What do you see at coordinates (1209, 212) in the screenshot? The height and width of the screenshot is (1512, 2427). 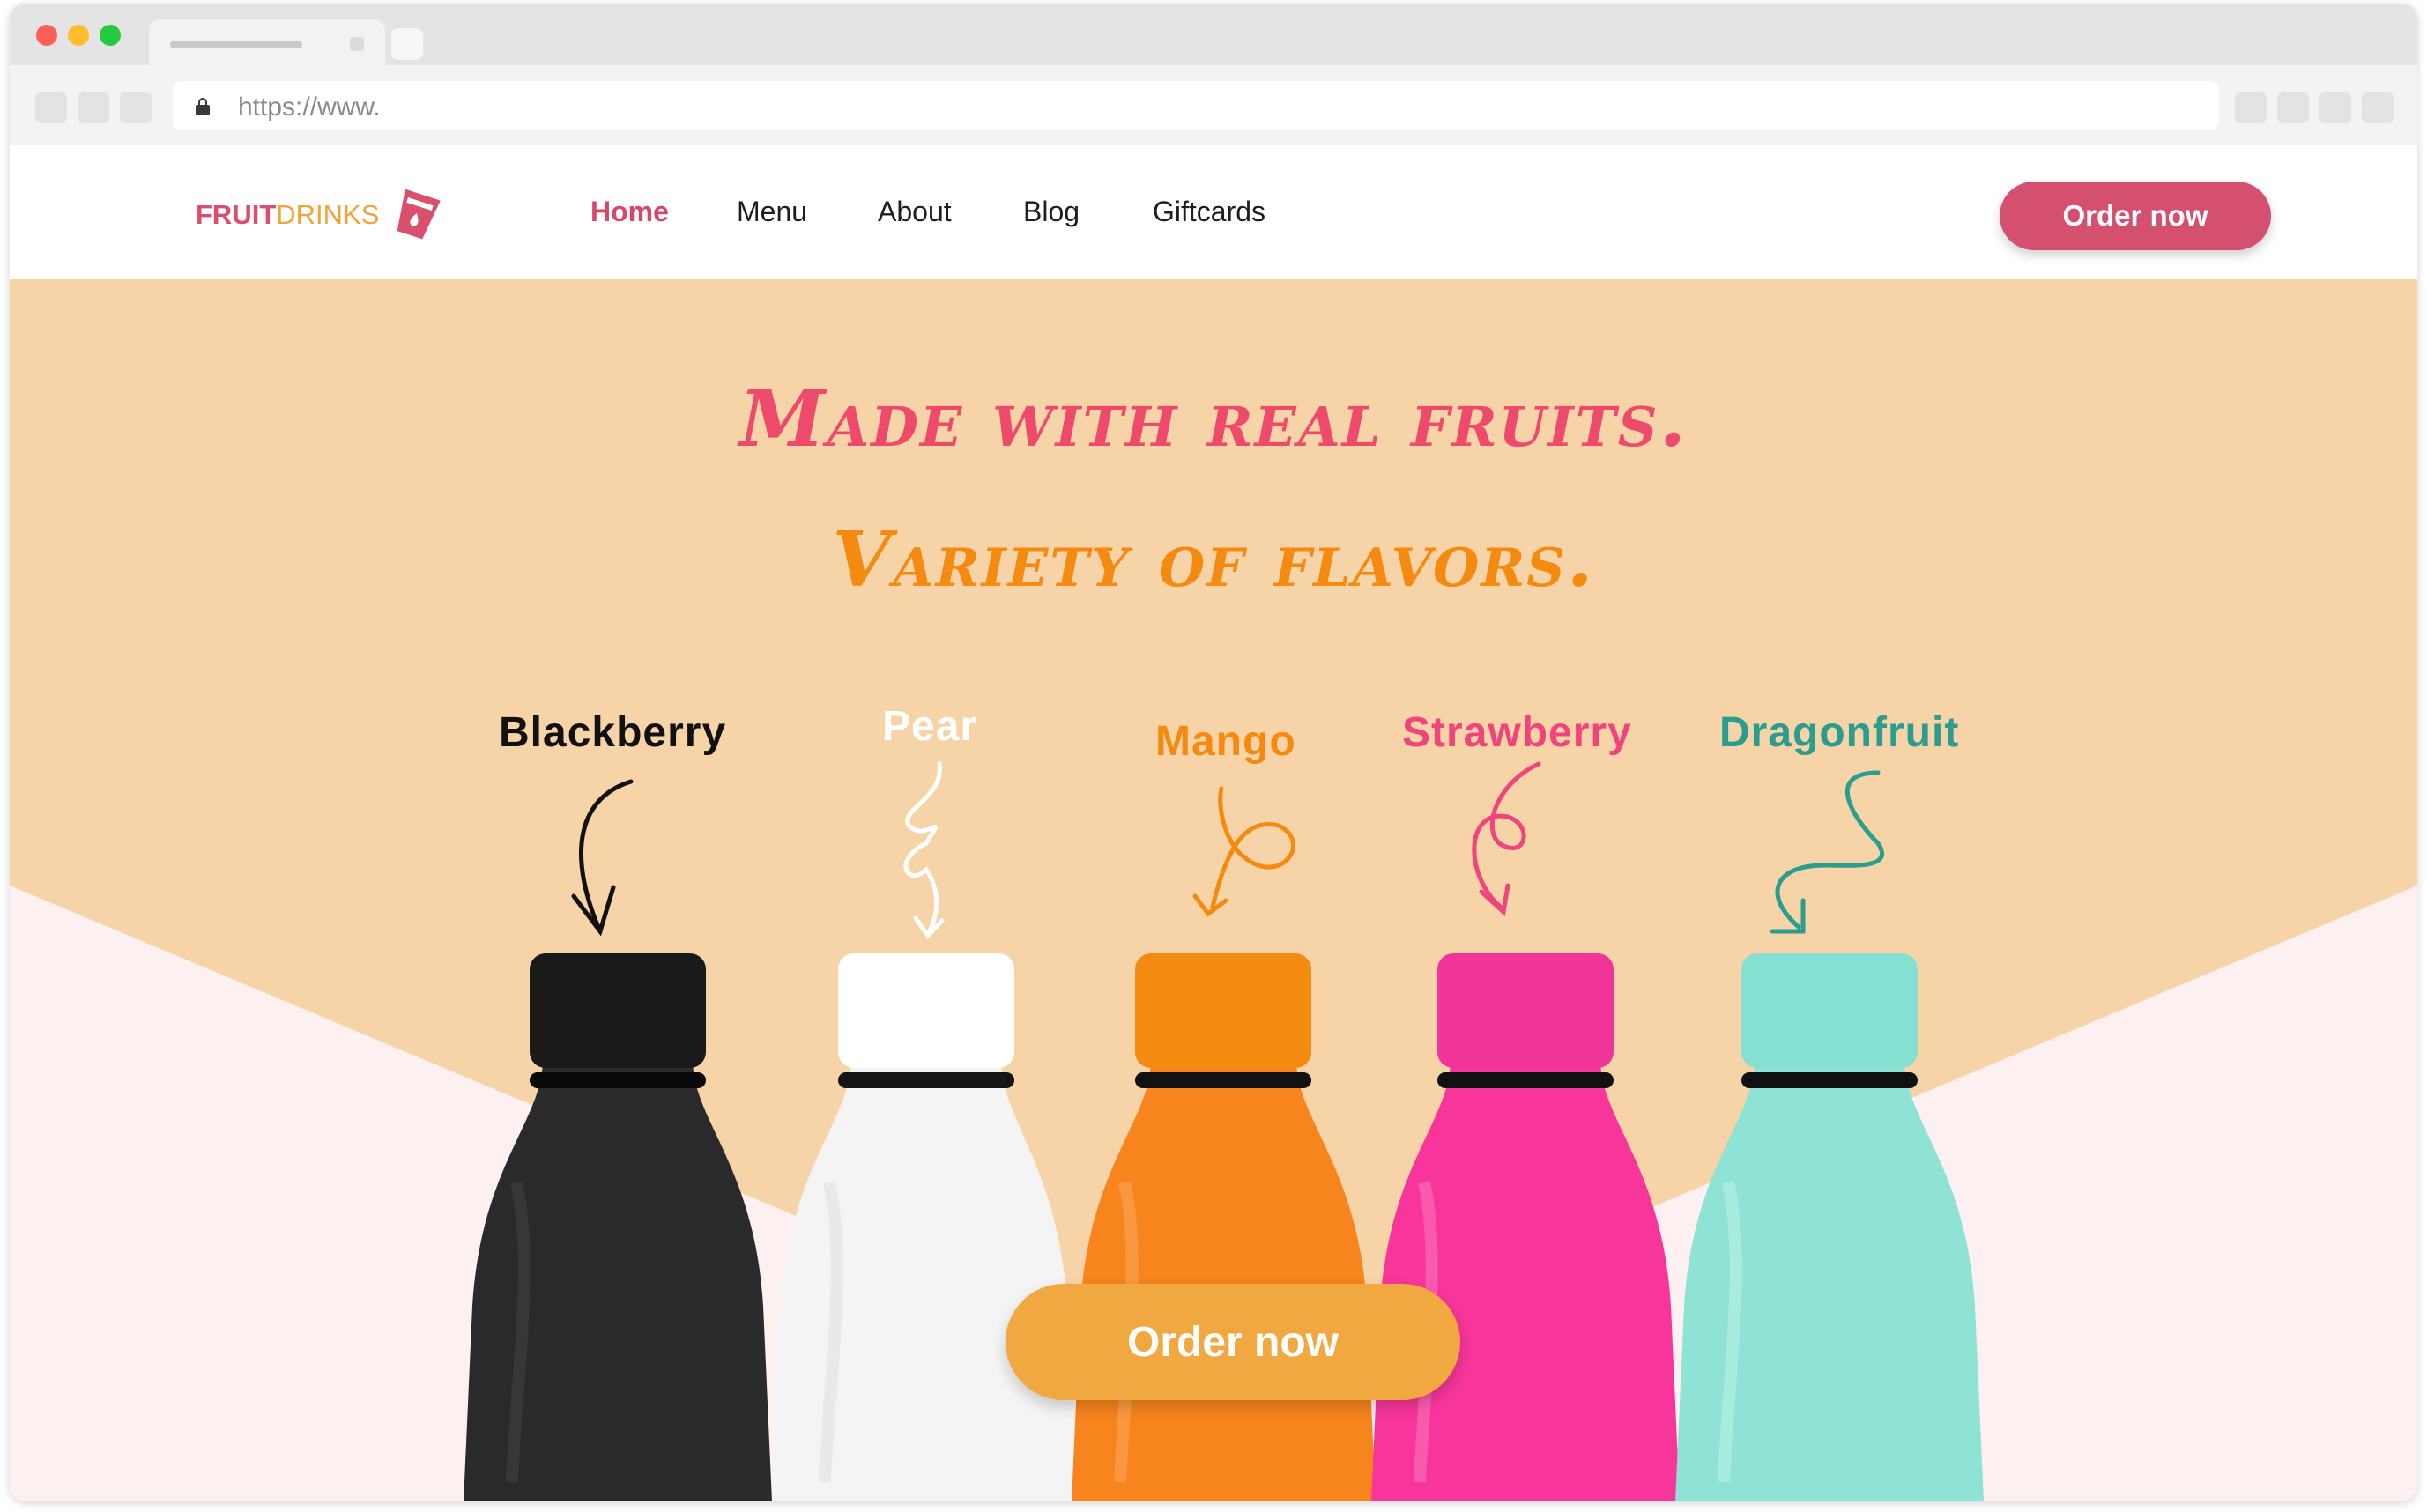 I see `nav-giftcards: Giftcards` at bounding box center [1209, 212].